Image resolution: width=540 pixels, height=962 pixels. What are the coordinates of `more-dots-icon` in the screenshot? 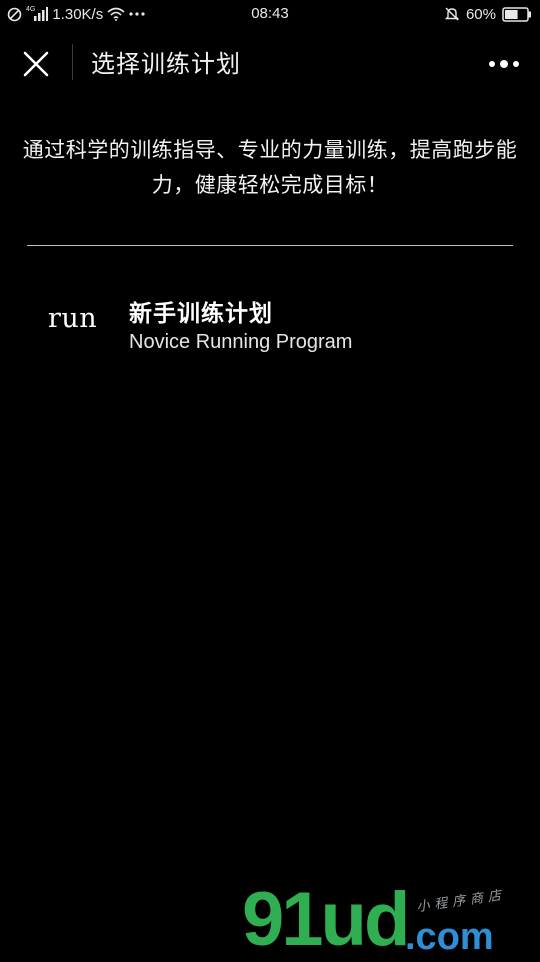 It's located at (504, 64).